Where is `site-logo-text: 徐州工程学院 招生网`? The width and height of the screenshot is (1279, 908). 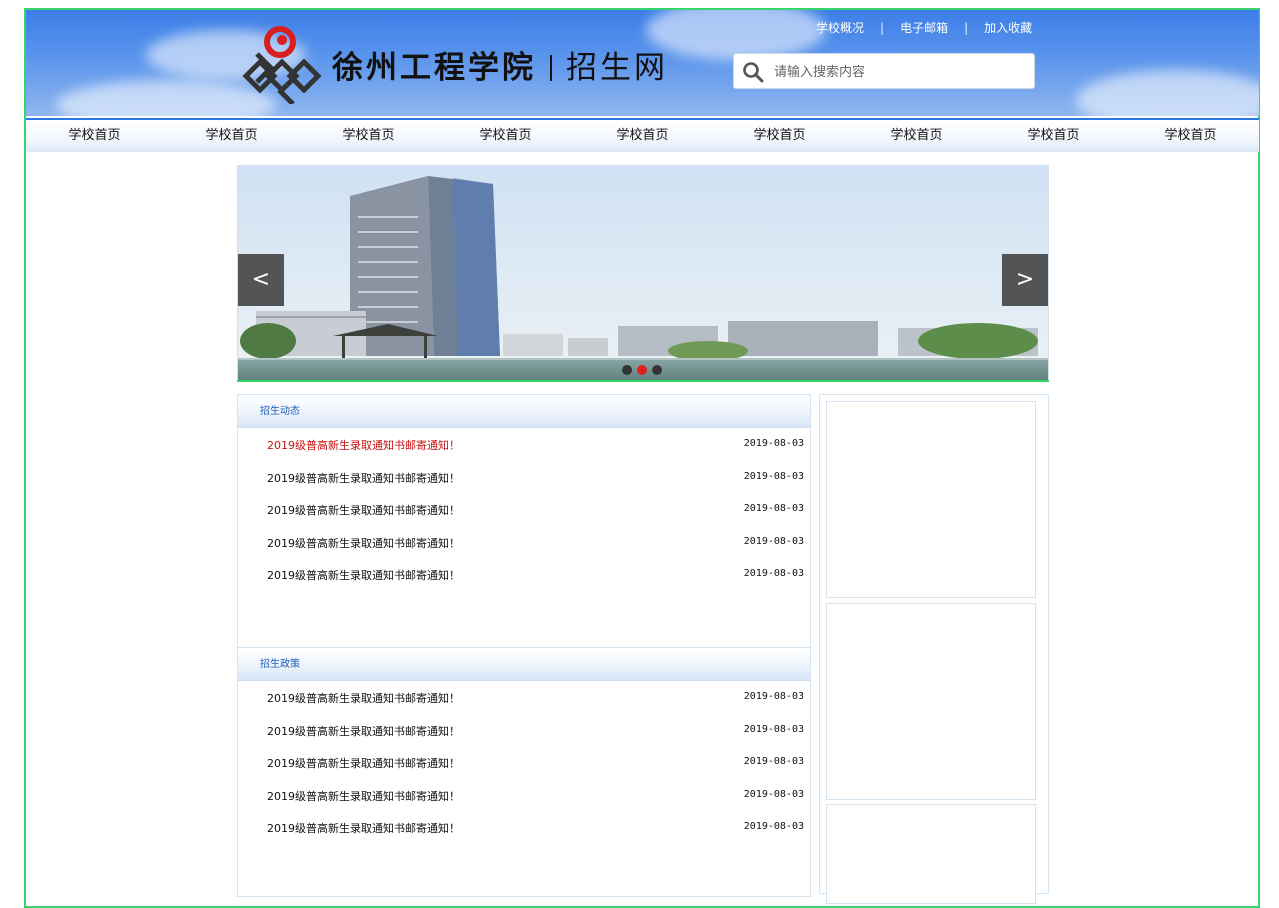 site-logo-text: 徐州工程学院 招生网 is located at coordinates (500, 64).